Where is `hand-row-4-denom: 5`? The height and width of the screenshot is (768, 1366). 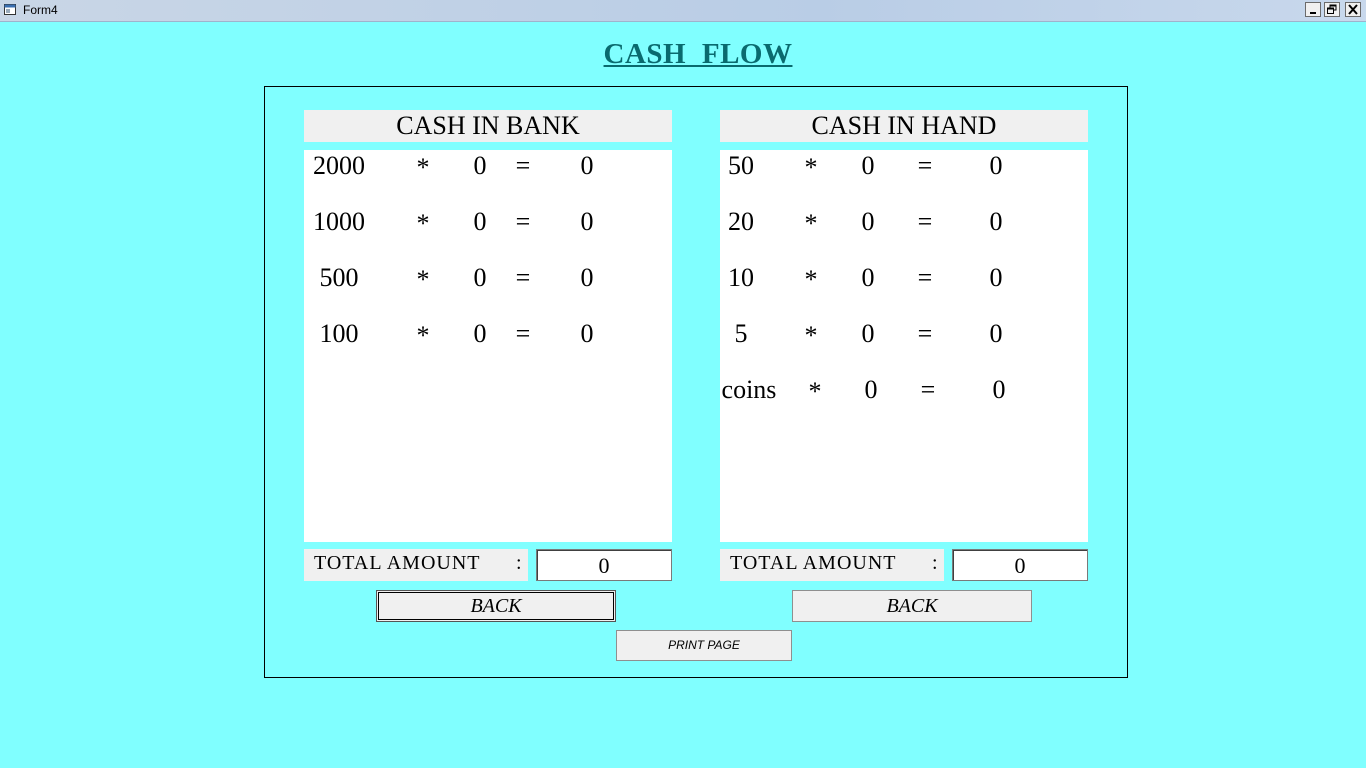
hand-row-4-denom: 5 is located at coordinates (741, 333).